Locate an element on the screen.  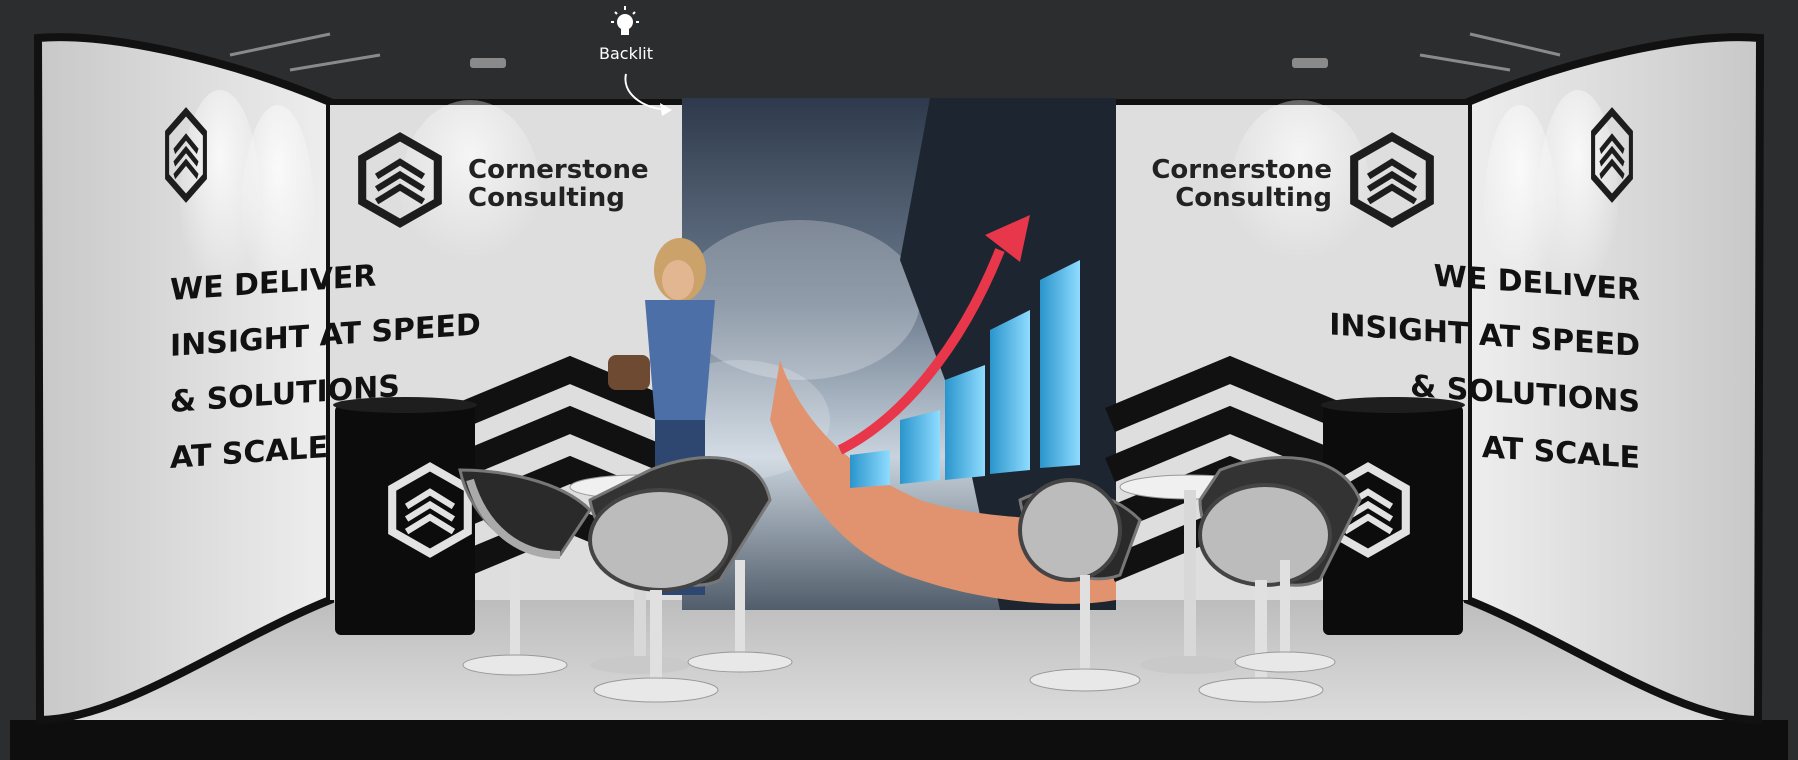
backlit-label: Backlit is located at coordinates (626, 53).